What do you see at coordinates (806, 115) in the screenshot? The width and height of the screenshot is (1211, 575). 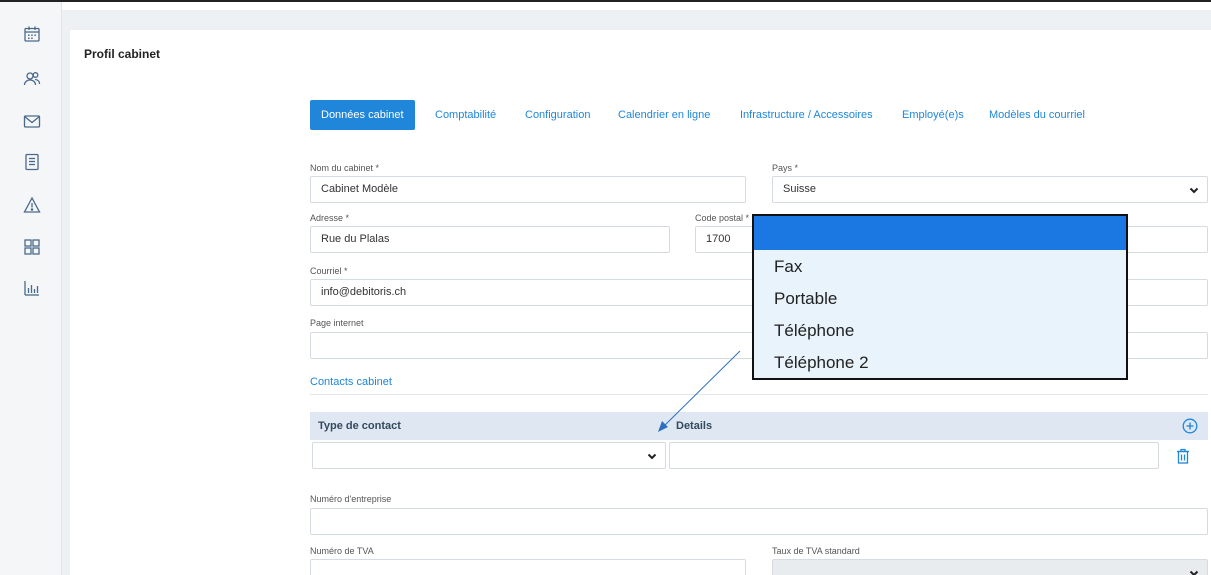 I see `tab-infrastructure: Infrastructure / Accessoires` at bounding box center [806, 115].